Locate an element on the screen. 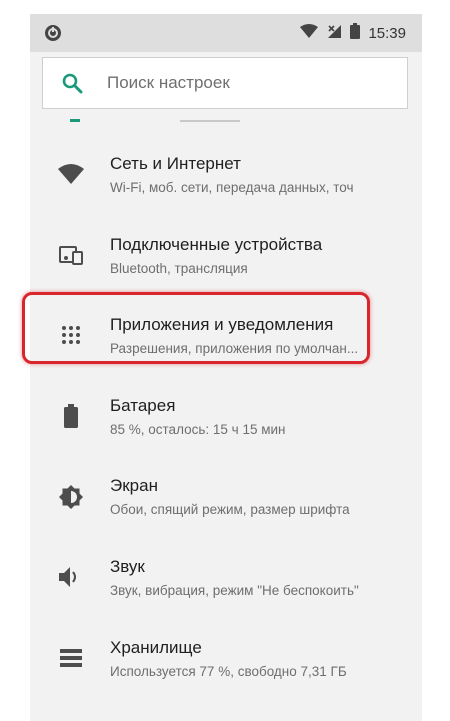 The width and height of the screenshot is (450, 721). settings-item-display: Экран Обои, спящий режим, размер шрифта is located at coordinates (226, 496).